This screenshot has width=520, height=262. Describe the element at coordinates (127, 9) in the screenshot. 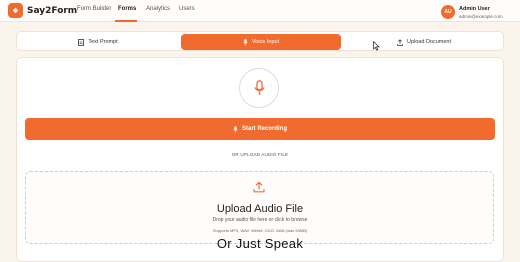

I see `nav-forms: Forms` at that location.